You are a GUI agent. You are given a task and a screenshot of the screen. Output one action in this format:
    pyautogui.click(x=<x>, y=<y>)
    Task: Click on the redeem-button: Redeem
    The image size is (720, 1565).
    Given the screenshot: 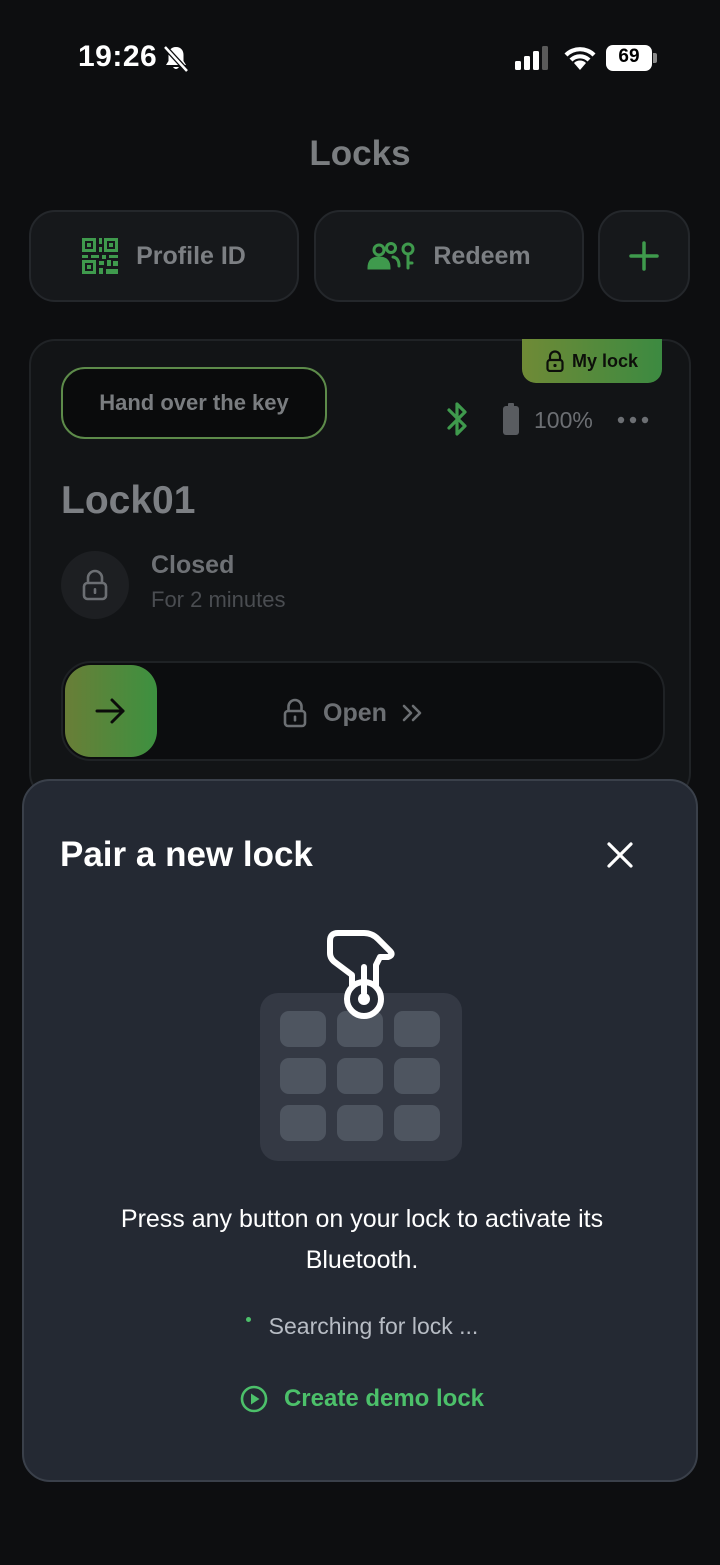 What is the action you would take?
    pyautogui.click(x=449, y=256)
    